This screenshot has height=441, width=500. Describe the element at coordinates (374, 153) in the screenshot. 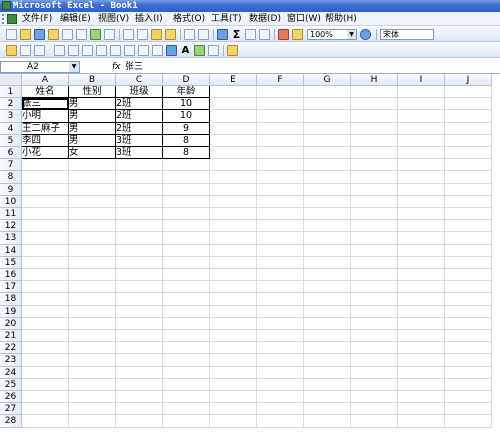

I see `cell-h6` at that location.